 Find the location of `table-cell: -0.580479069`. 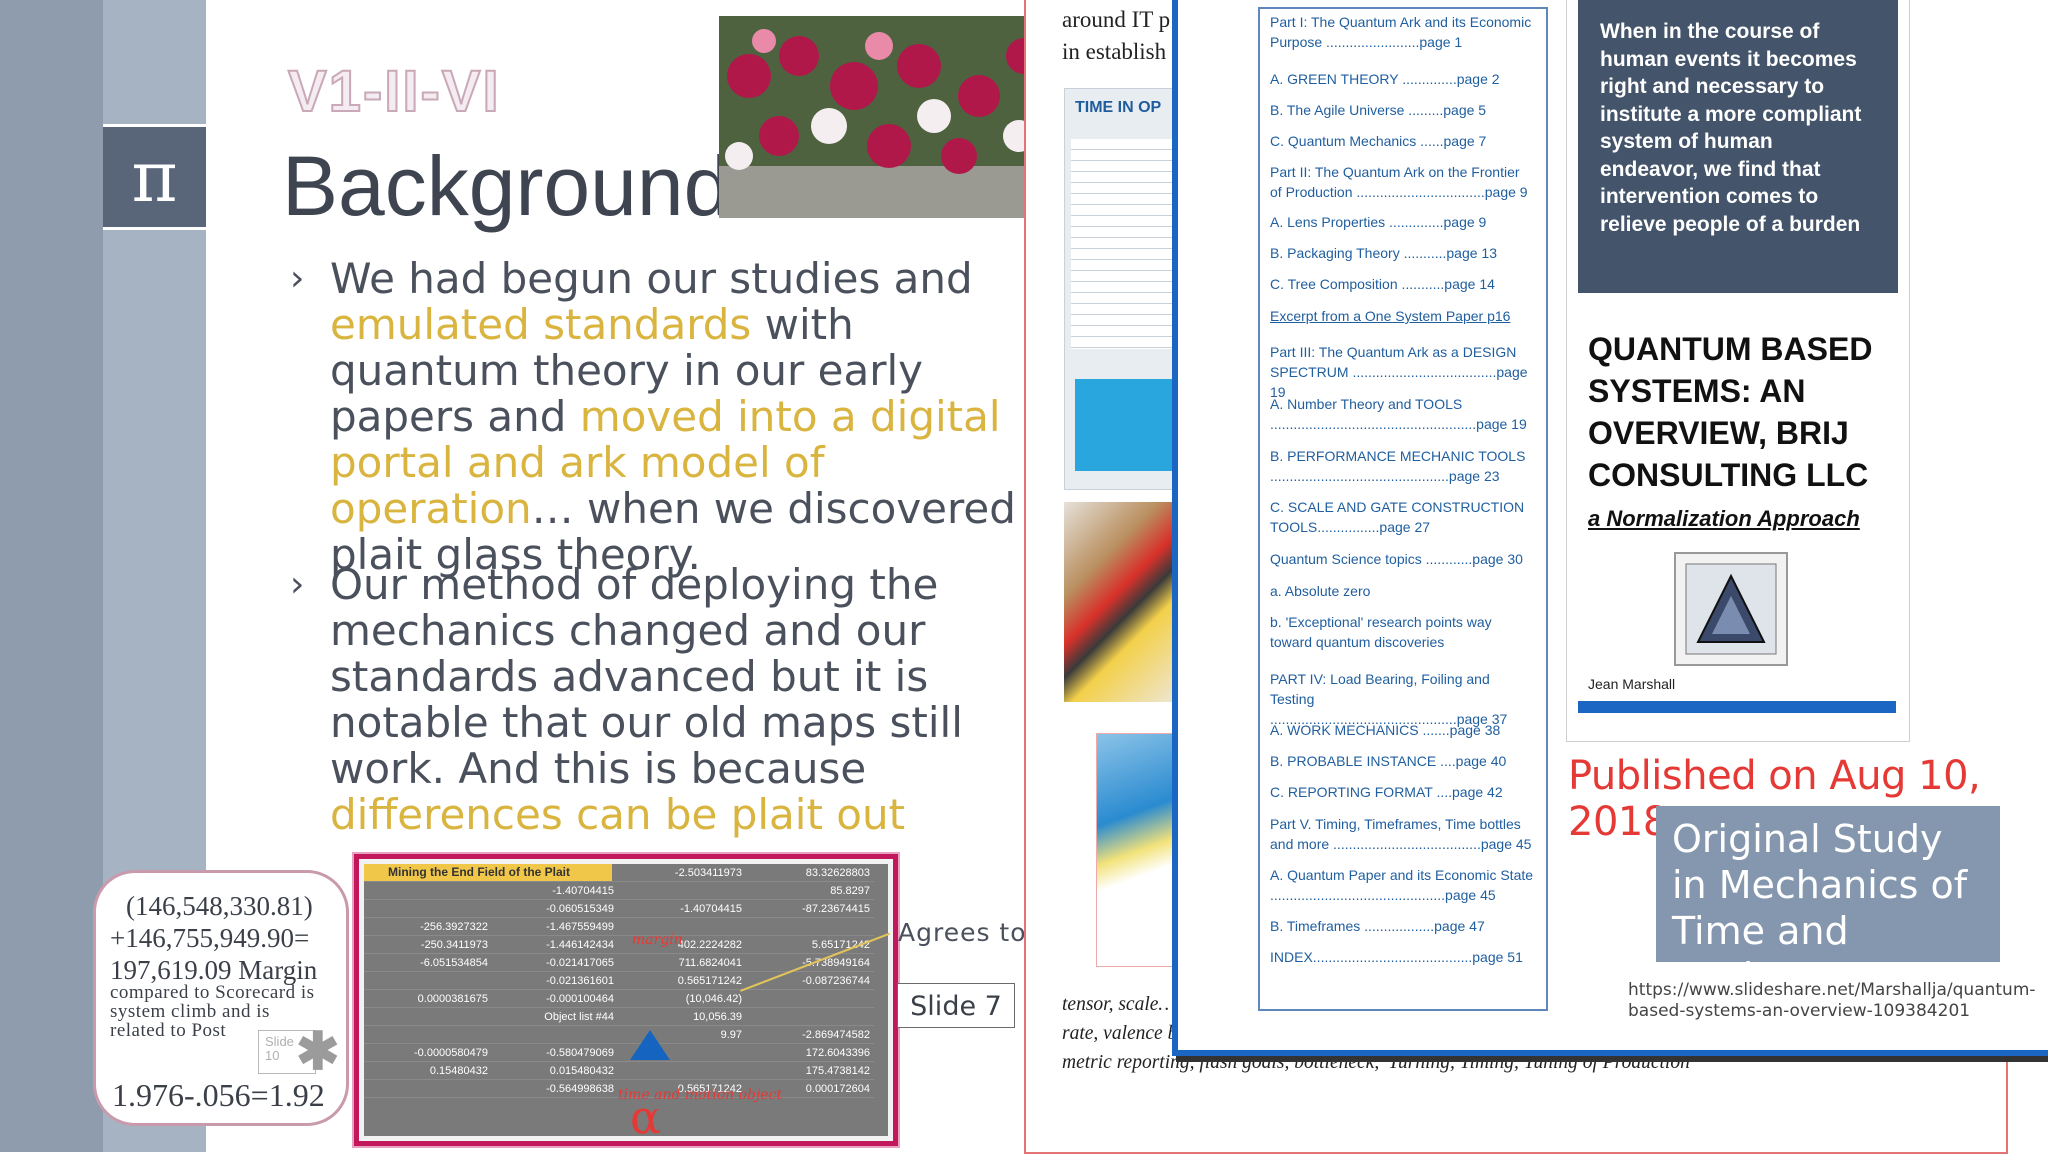

table-cell: -0.580479069 is located at coordinates (555, 1052).